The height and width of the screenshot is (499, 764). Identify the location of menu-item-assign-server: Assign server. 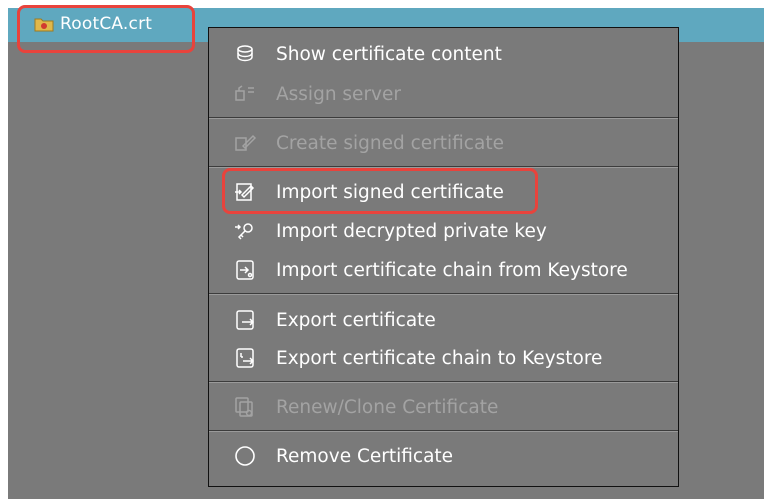
(443, 94).